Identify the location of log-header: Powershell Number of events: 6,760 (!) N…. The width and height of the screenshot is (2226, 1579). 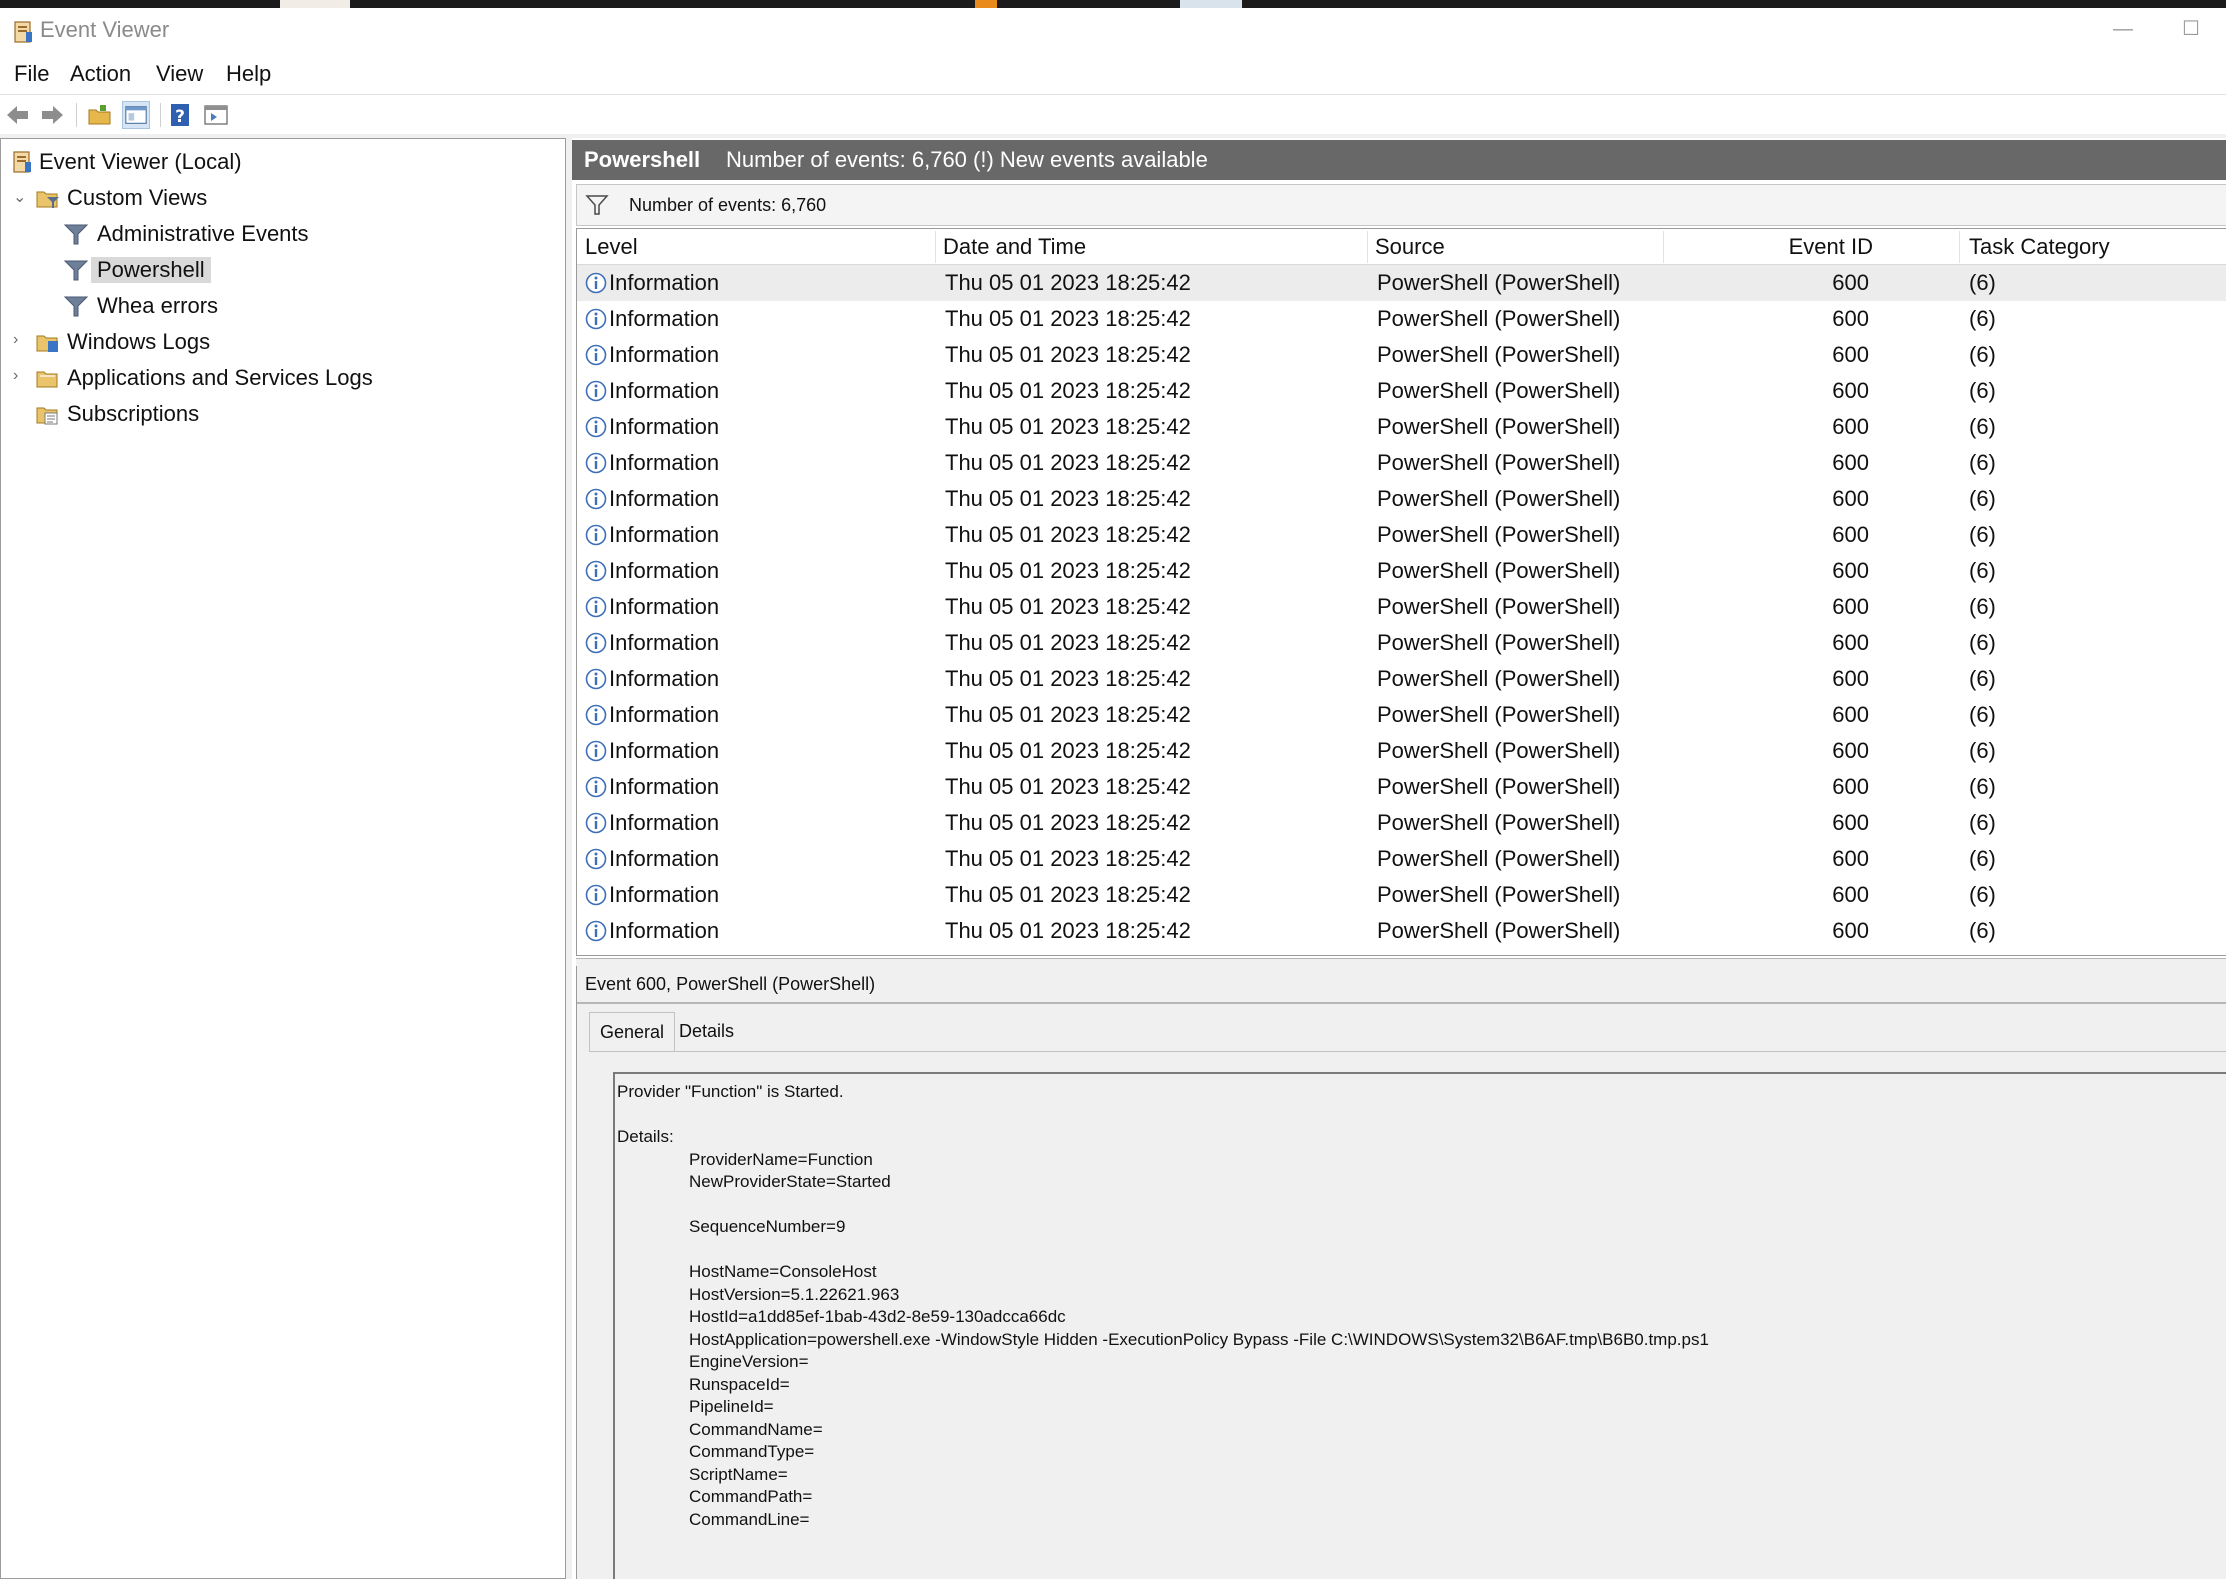
(1399, 160).